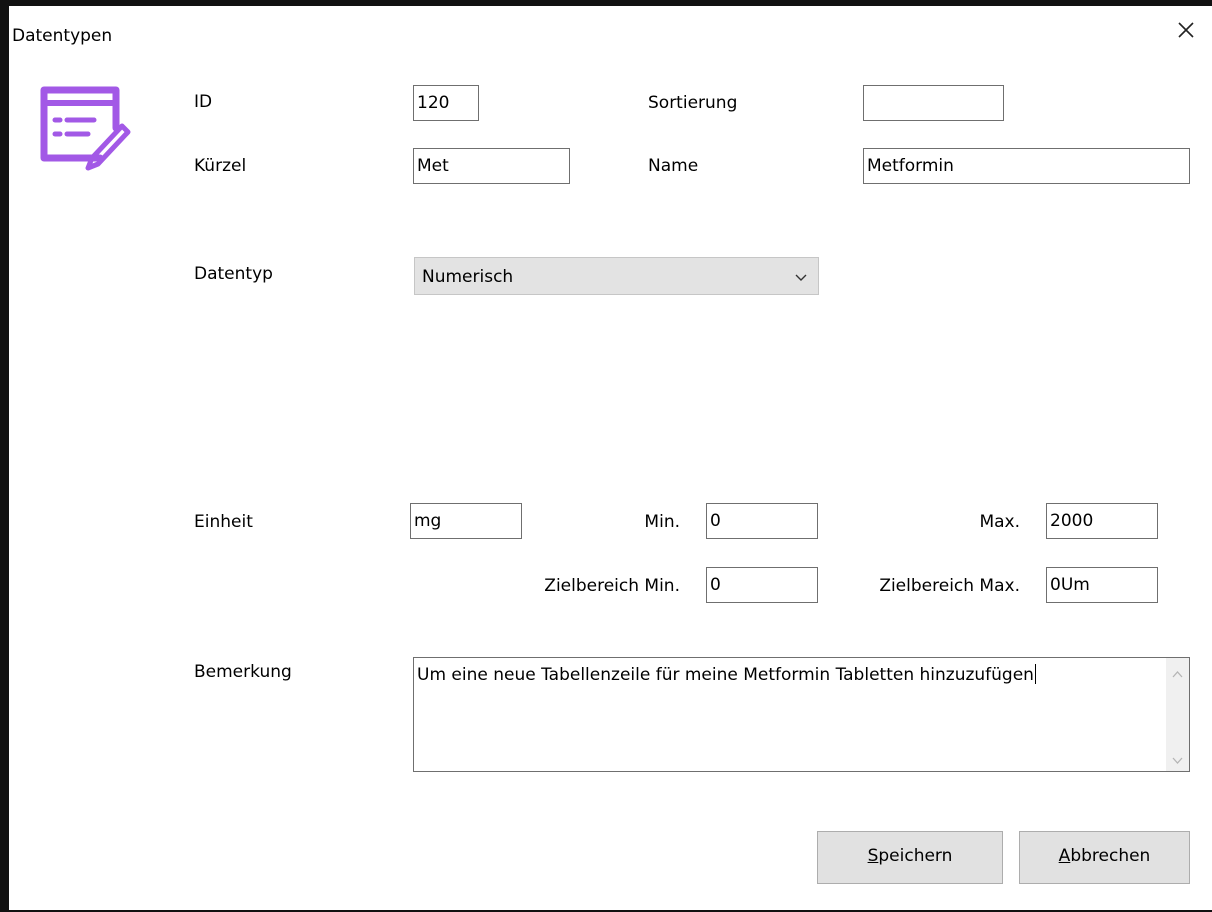 The height and width of the screenshot is (912, 1212). I want to click on close-icon, so click(1186, 30).